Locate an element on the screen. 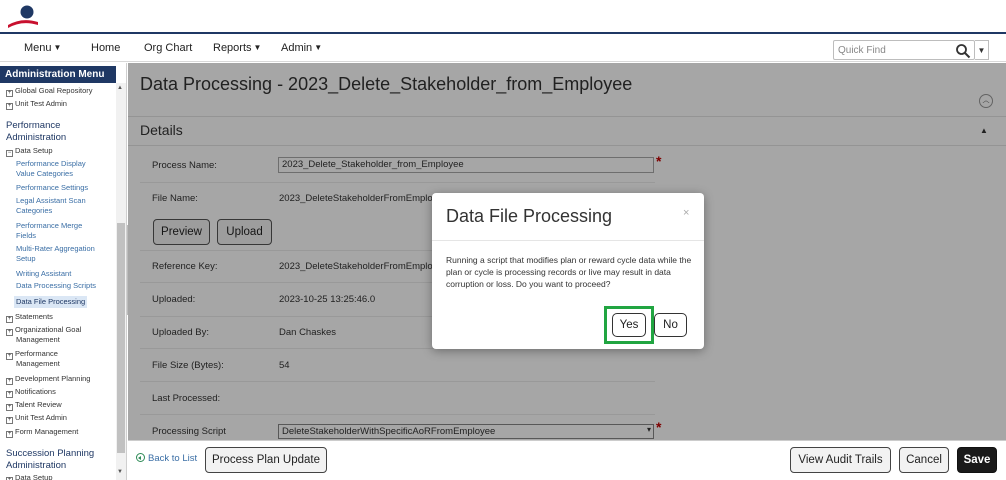  dialog-divider is located at coordinates (568, 240).